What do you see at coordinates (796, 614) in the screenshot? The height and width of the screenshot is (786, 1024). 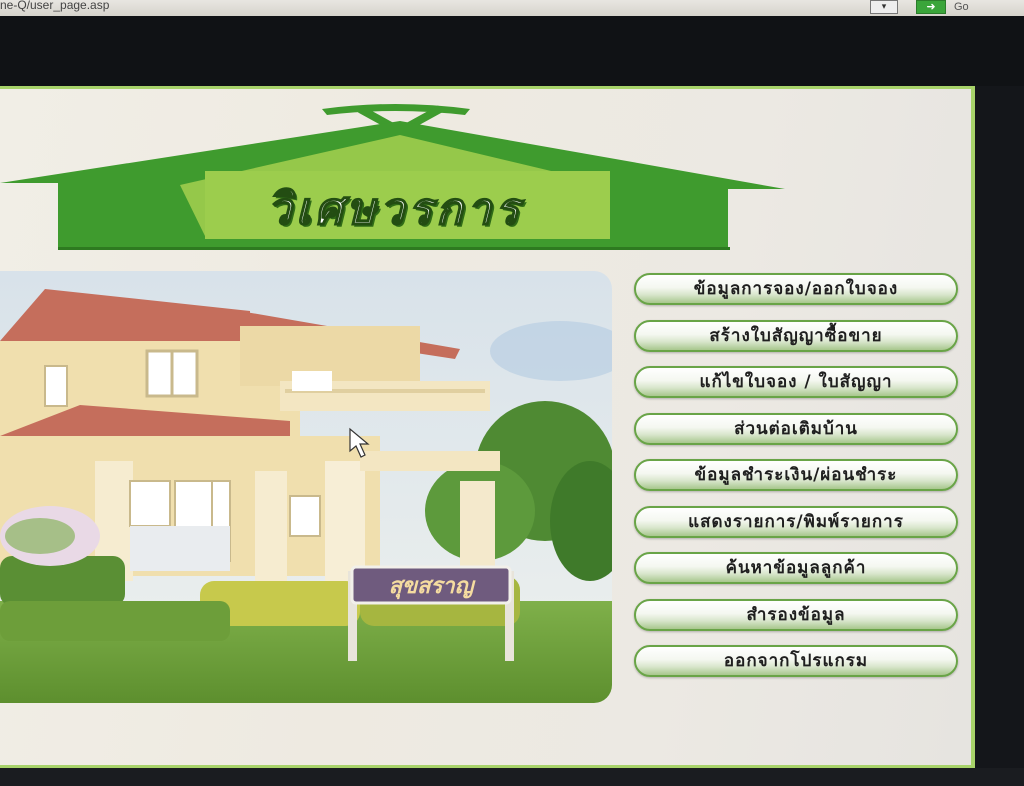 I see `menu-backup-data-button: สำรองข้อมูล` at bounding box center [796, 614].